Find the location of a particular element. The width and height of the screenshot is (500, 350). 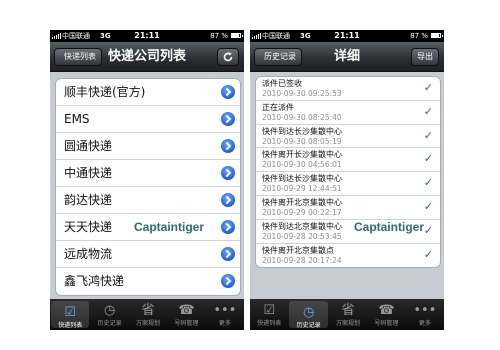

entry-time: 2010-09-30 09:25:53 is located at coordinates (302, 93).